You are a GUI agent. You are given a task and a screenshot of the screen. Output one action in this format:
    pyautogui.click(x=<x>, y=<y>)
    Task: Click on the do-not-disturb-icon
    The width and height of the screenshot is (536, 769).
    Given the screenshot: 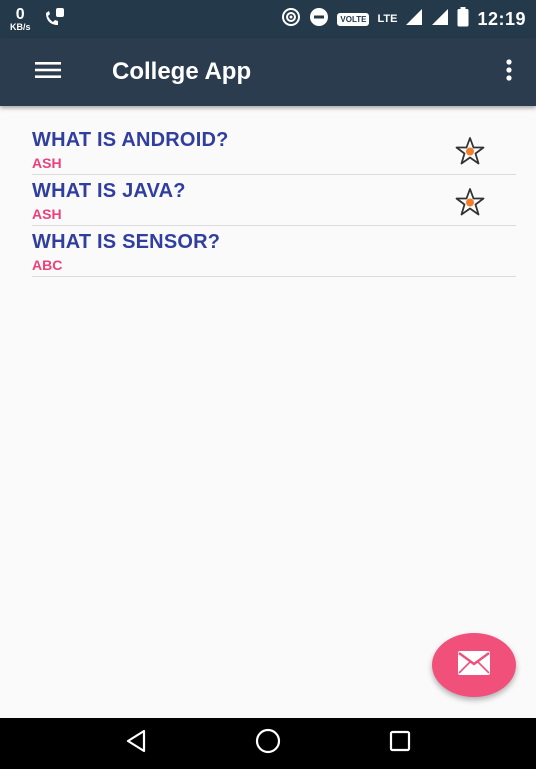 What is the action you would take?
    pyautogui.click(x=319, y=19)
    